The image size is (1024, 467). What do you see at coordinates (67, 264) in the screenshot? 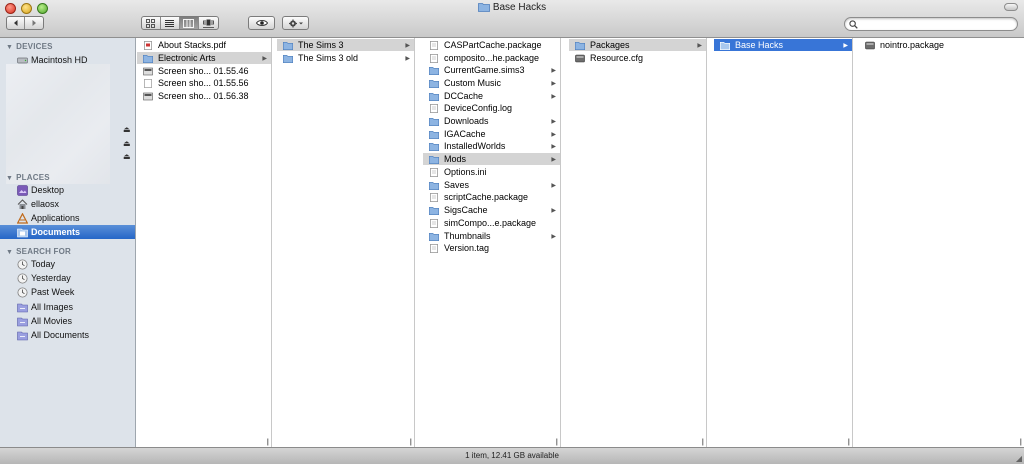
I see `sidebar-item-today: Today` at bounding box center [67, 264].